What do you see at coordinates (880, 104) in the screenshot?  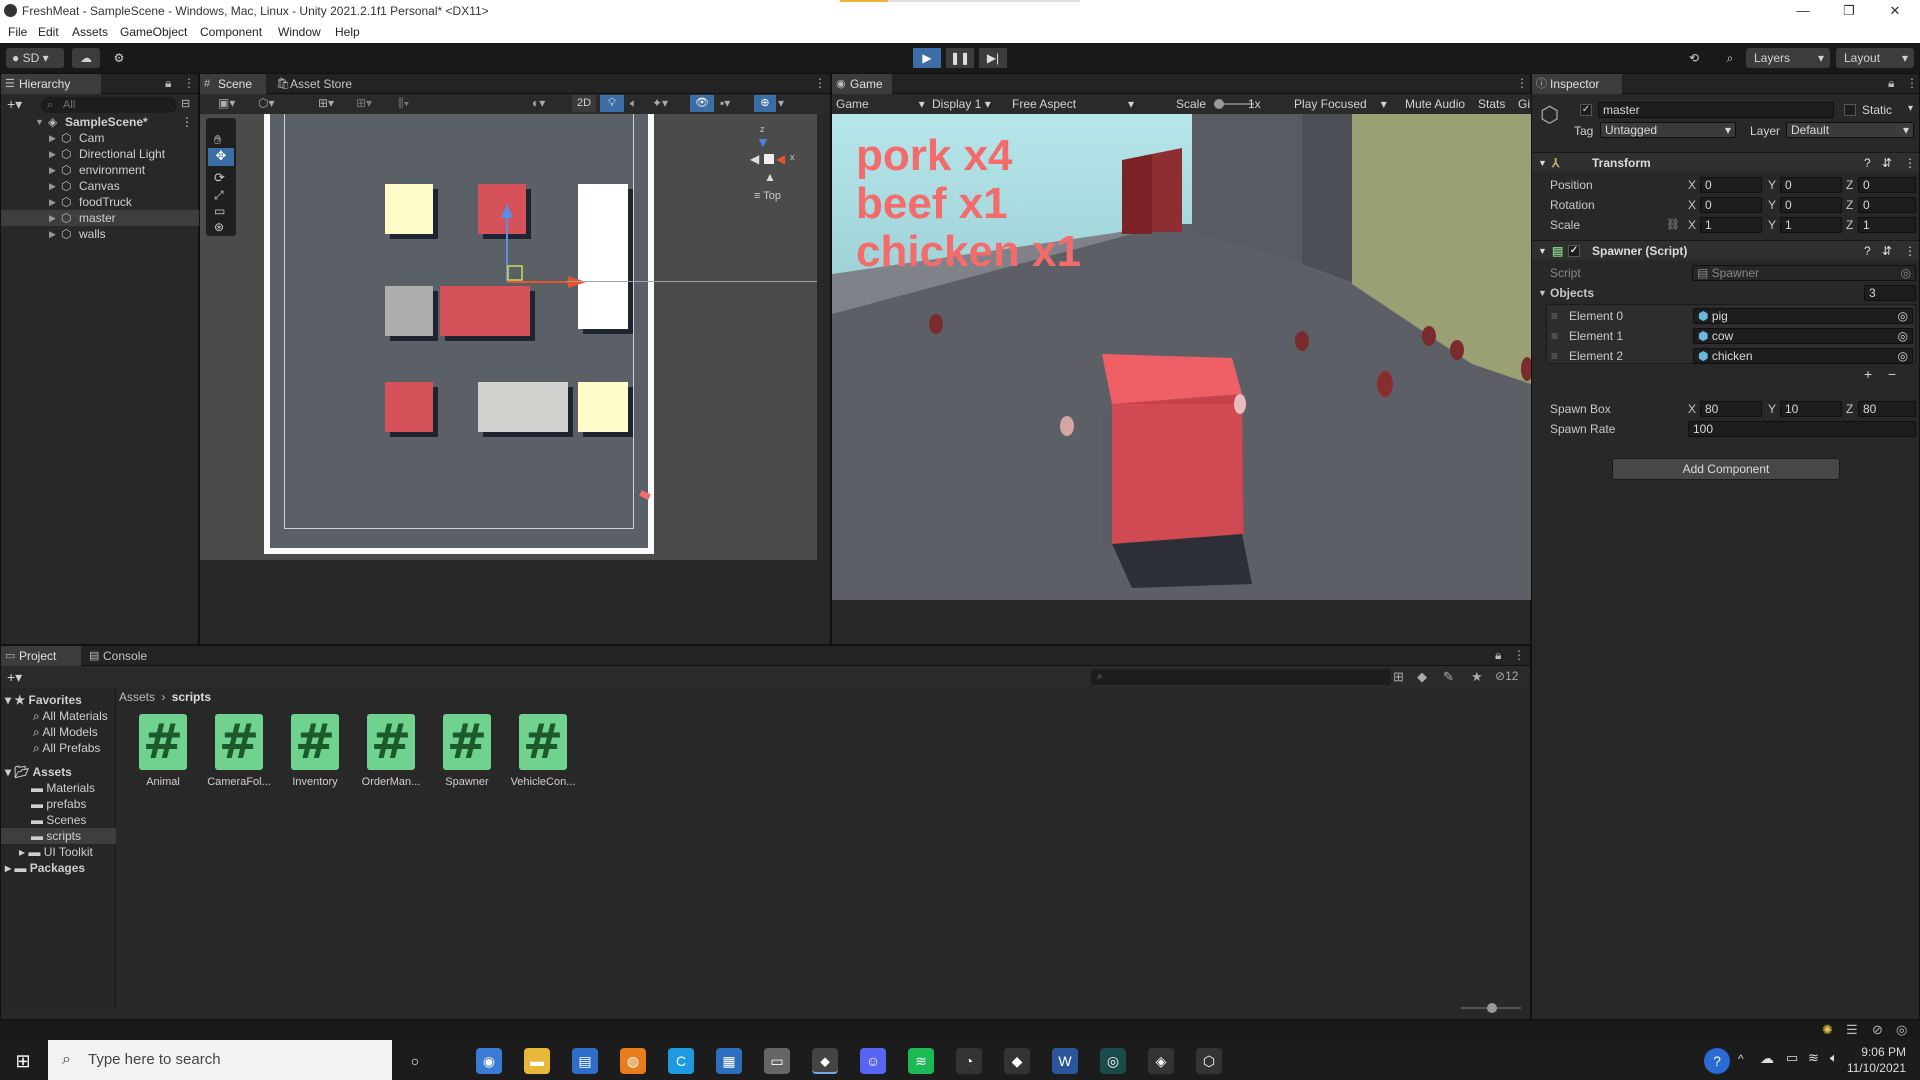 I see `view-select-dropdown: Game ▾` at bounding box center [880, 104].